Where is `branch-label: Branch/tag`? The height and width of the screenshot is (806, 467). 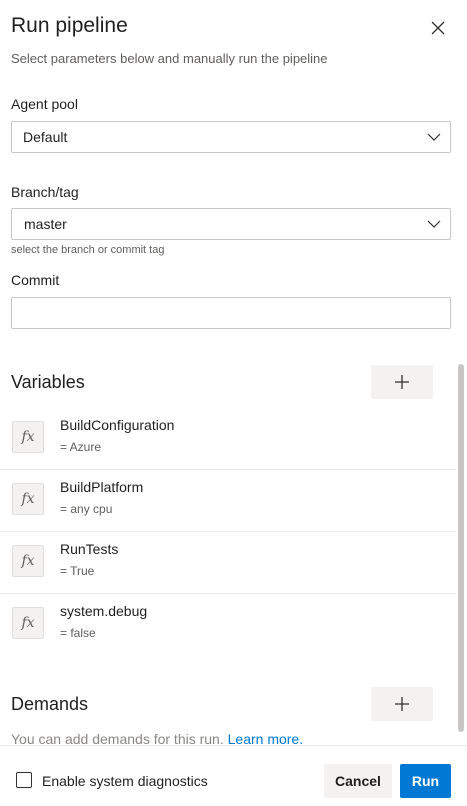
branch-label: Branch/tag is located at coordinates (45, 192).